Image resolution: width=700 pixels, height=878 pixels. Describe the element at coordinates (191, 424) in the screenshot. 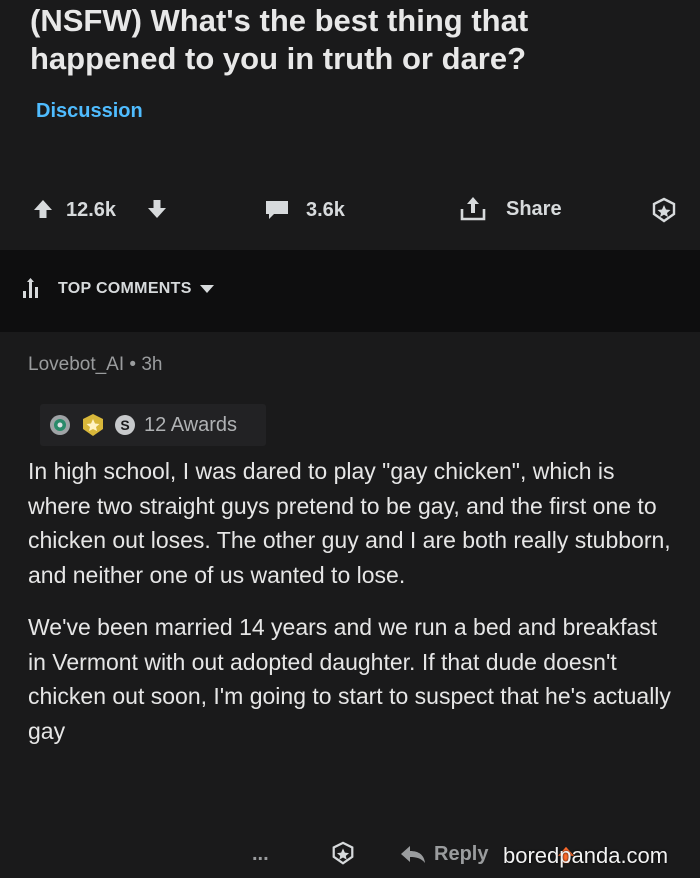

I see `awards-count: 12 Awards` at that location.